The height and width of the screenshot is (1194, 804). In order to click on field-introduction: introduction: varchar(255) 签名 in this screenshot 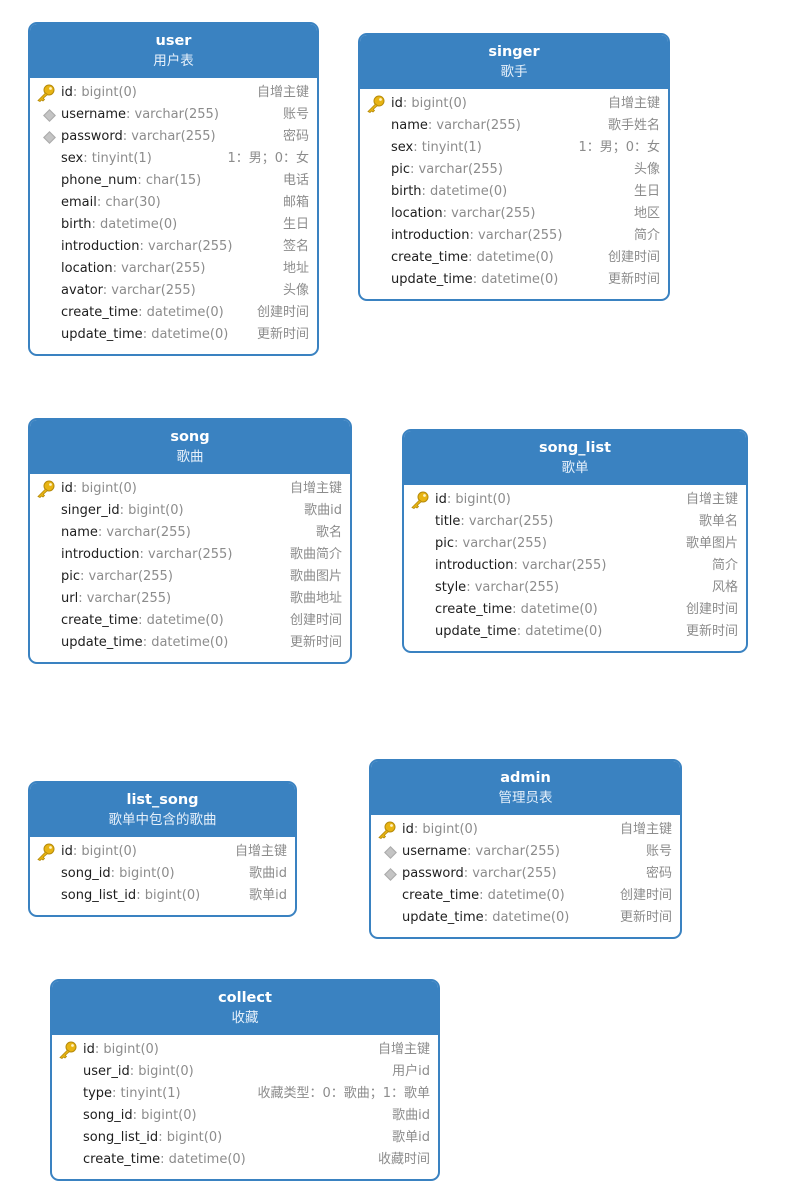, I will do `click(173, 247)`.